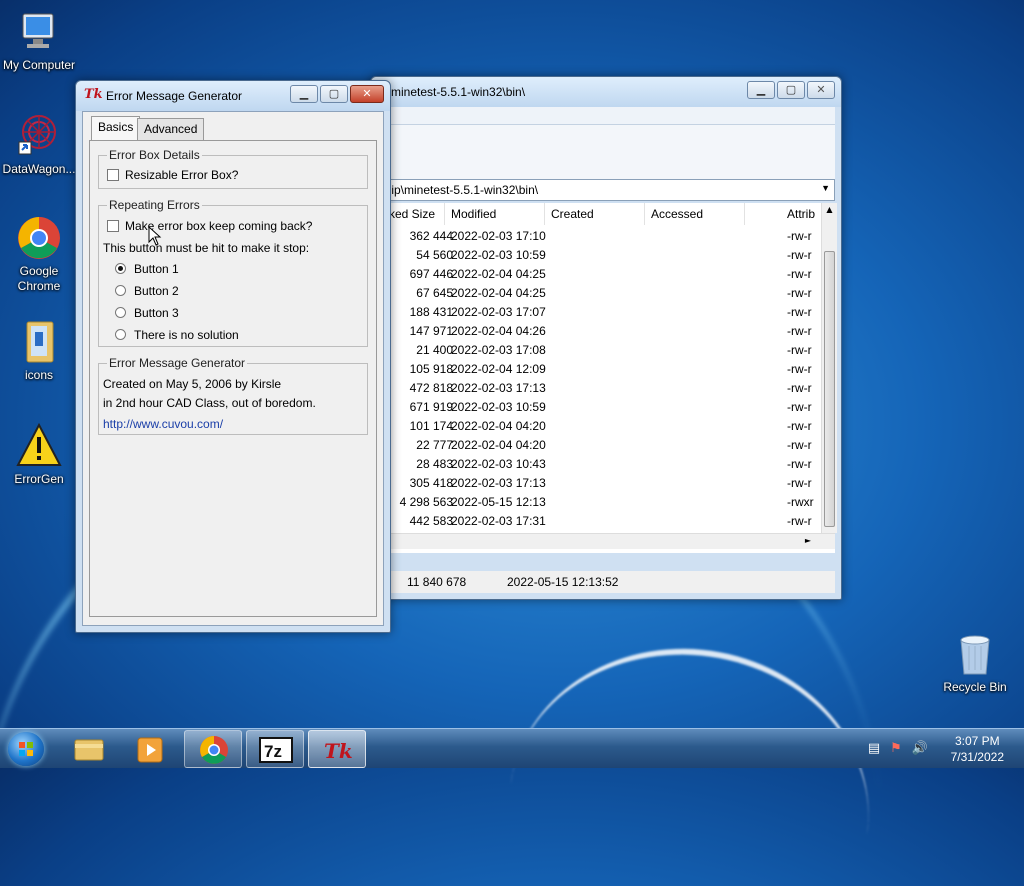 Image resolution: width=1024 pixels, height=886 pixels. What do you see at coordinates (606, 426) in the screenshot?
I see `table-row: 101 174 2022-02-04 04:20 -rw-r` at bounding box center [606, 426].